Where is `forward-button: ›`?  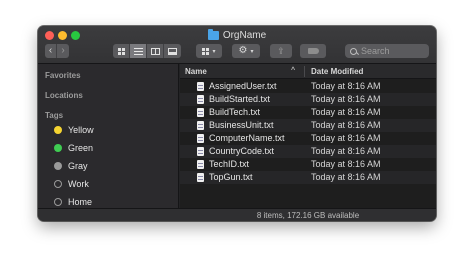
forward-button: › is located at coordinates (63, 51).